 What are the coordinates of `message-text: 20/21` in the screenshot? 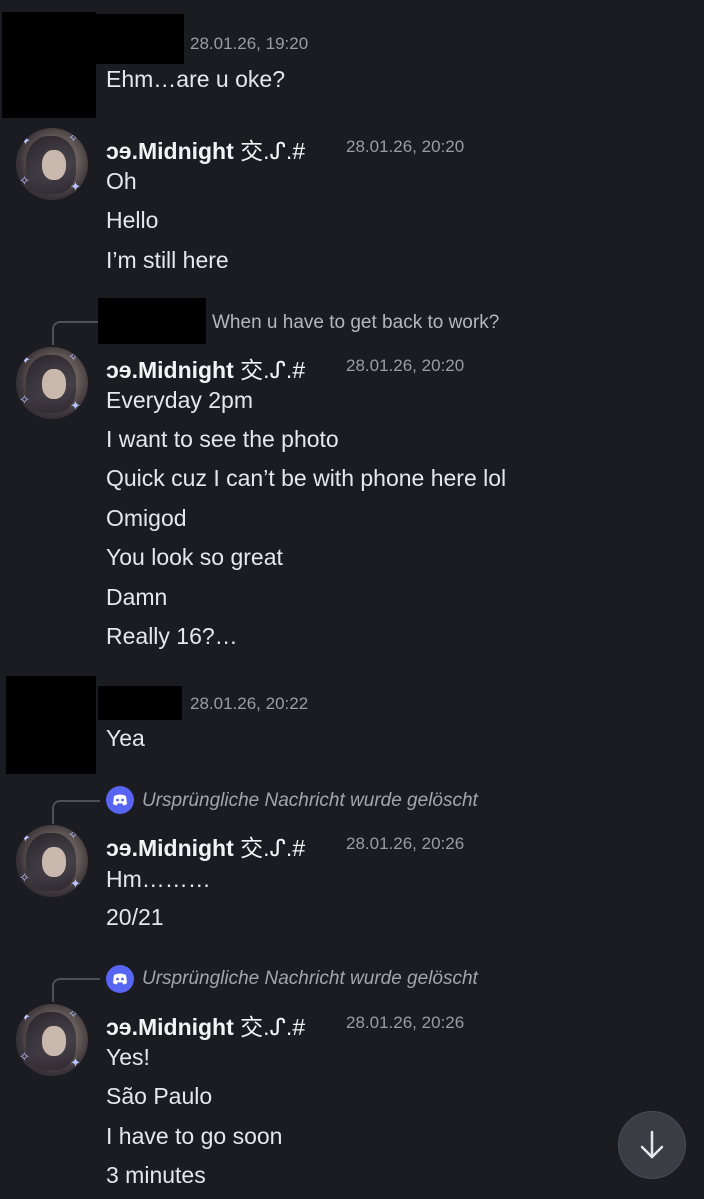 It's located at (135, 917).